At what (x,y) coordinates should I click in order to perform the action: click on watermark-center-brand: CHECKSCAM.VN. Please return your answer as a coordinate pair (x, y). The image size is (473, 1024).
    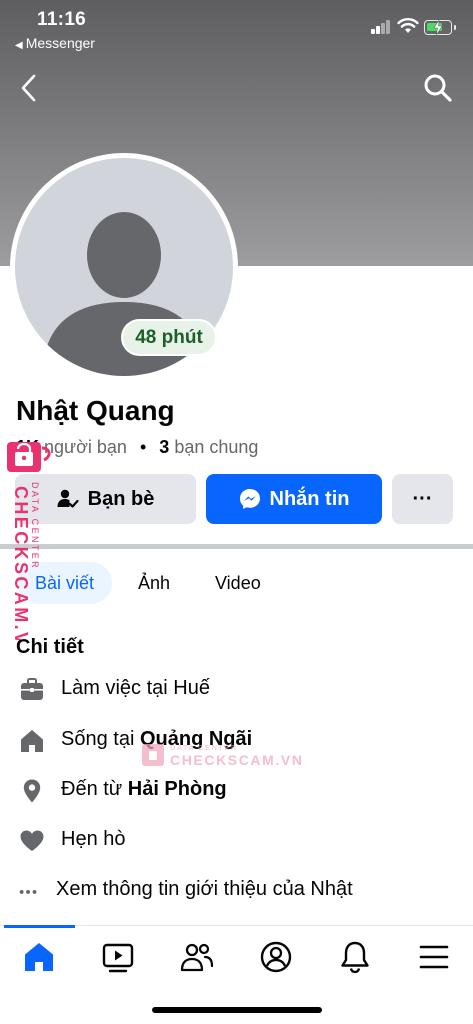
    Looking at the image, I should click on (237, 760).